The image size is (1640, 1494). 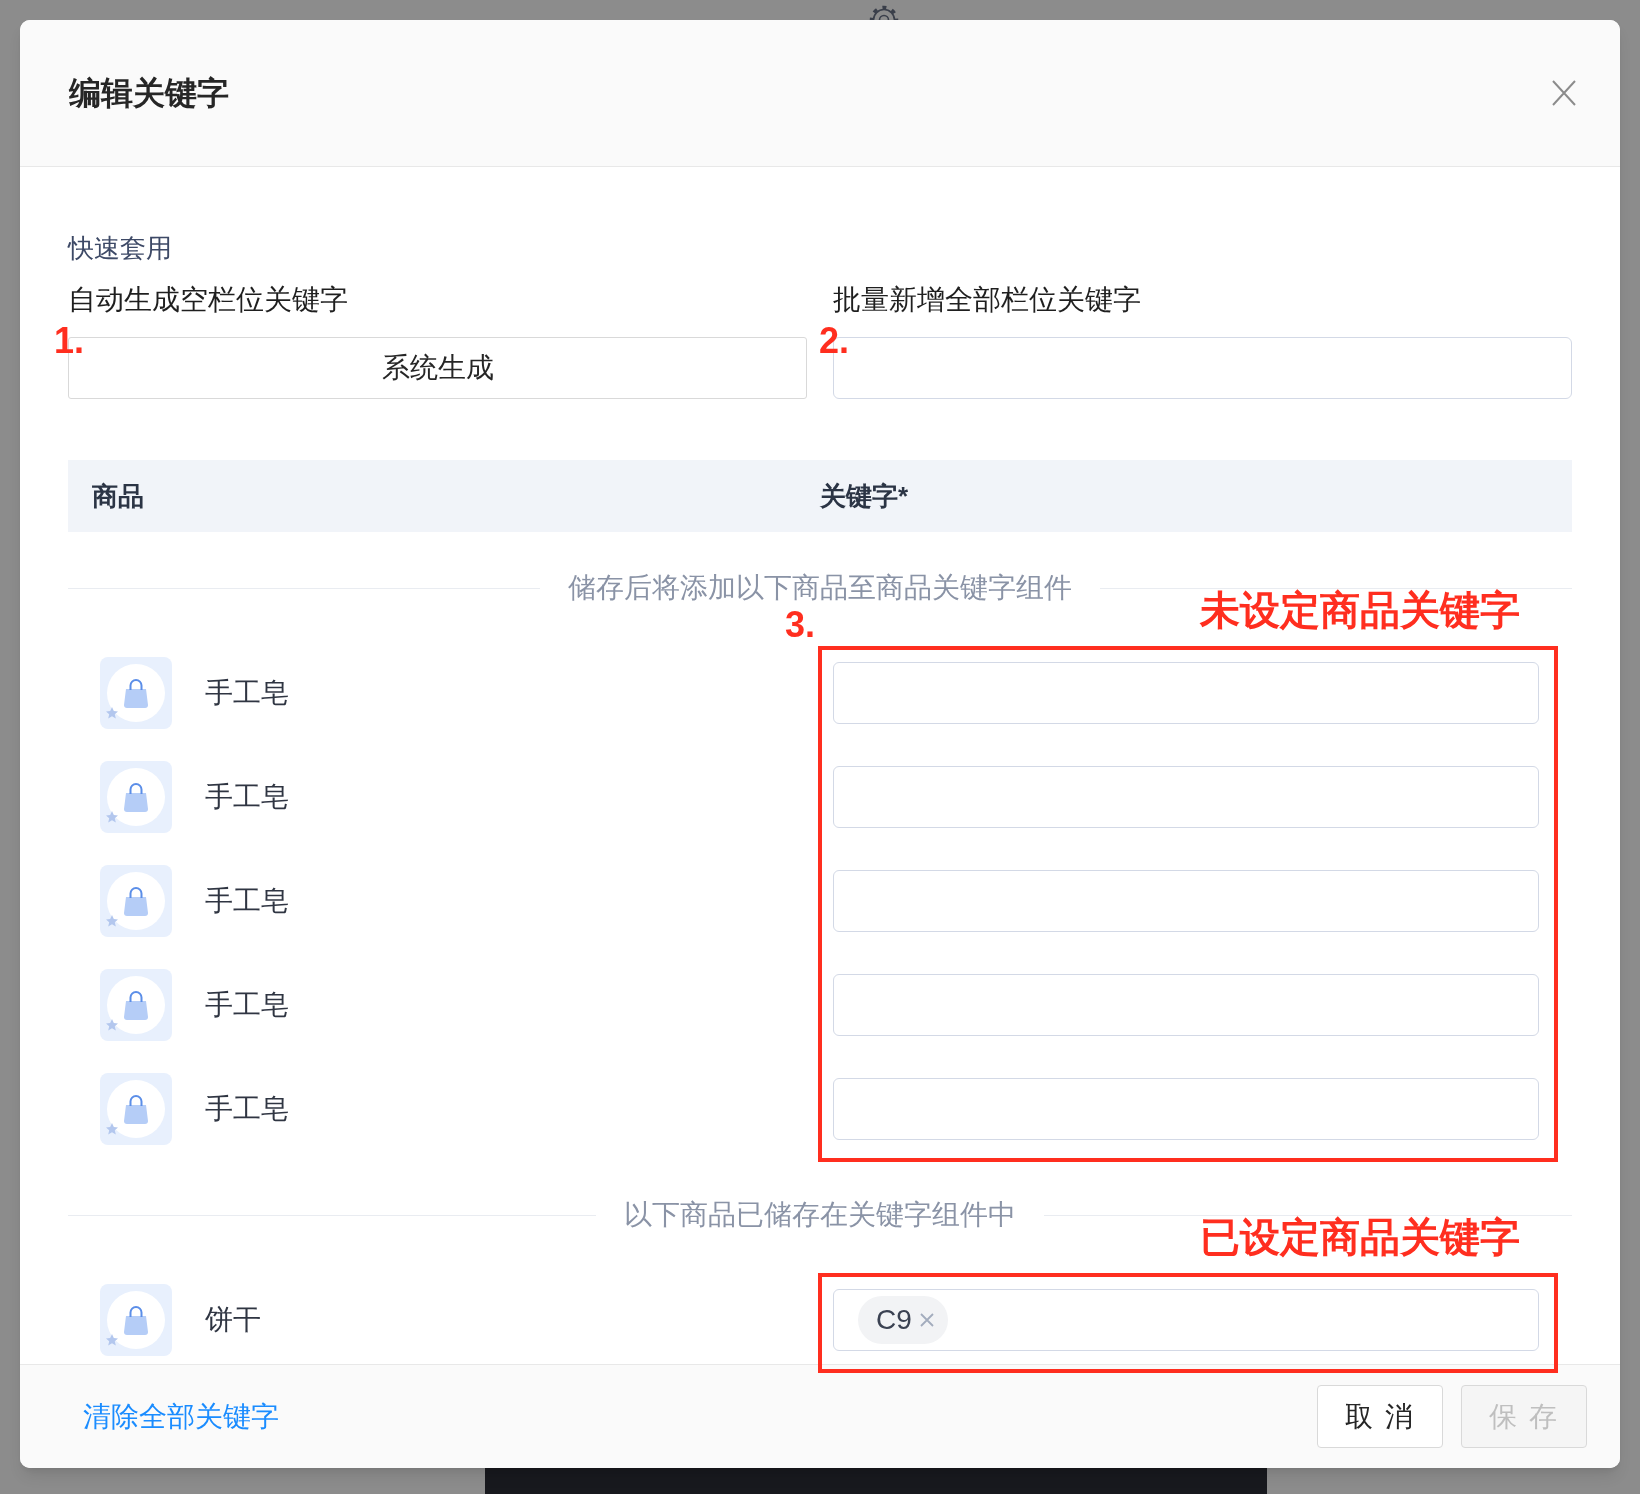 What do you see at coordinates (800, 625) in the screenshot?
I see `annotation-number: 3.` at bounding box center [800, 625].